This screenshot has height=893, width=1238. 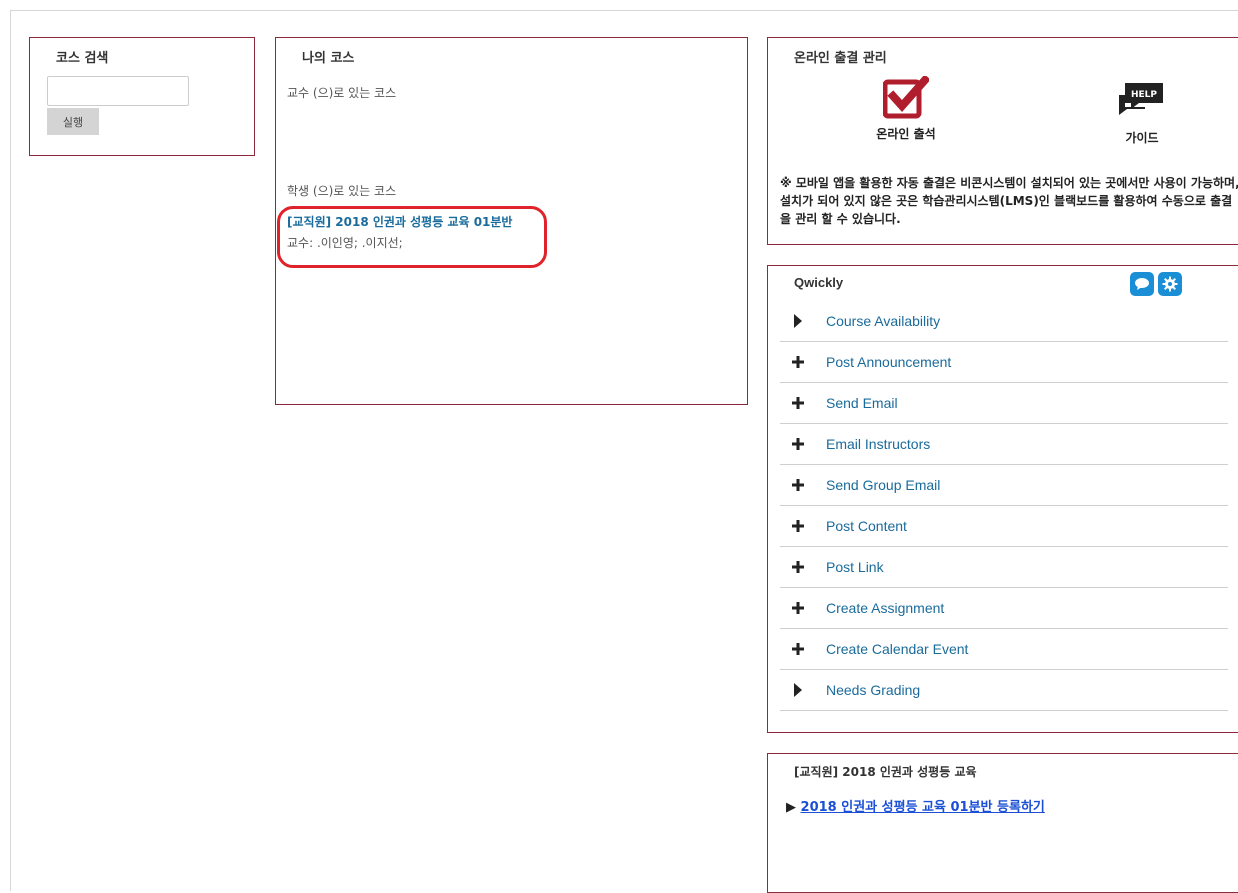 I want to click on course-search-panel: 코스 검색 실행, so click(x=142, y=96).